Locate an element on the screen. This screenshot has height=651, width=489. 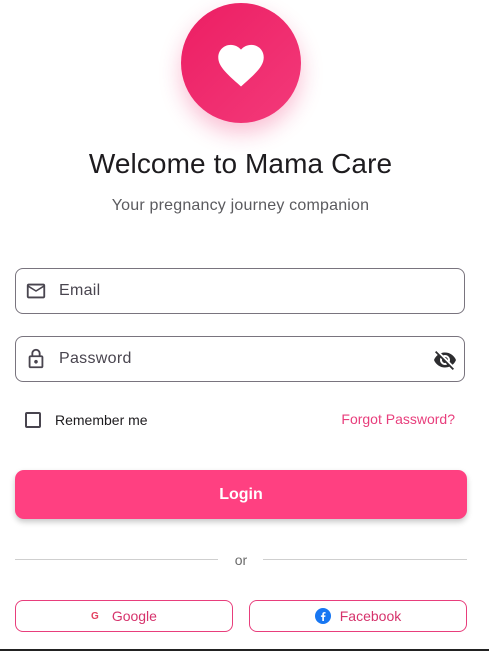
facebook-button-label: Facebook is located at coordinates (370, 616).